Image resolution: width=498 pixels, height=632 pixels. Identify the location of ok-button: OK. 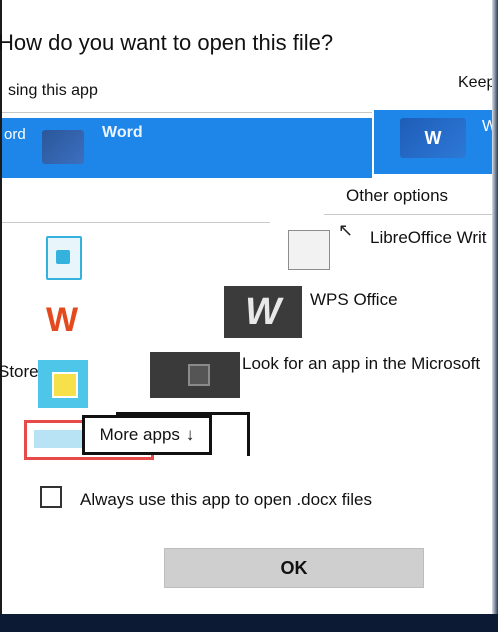
(294, 568).